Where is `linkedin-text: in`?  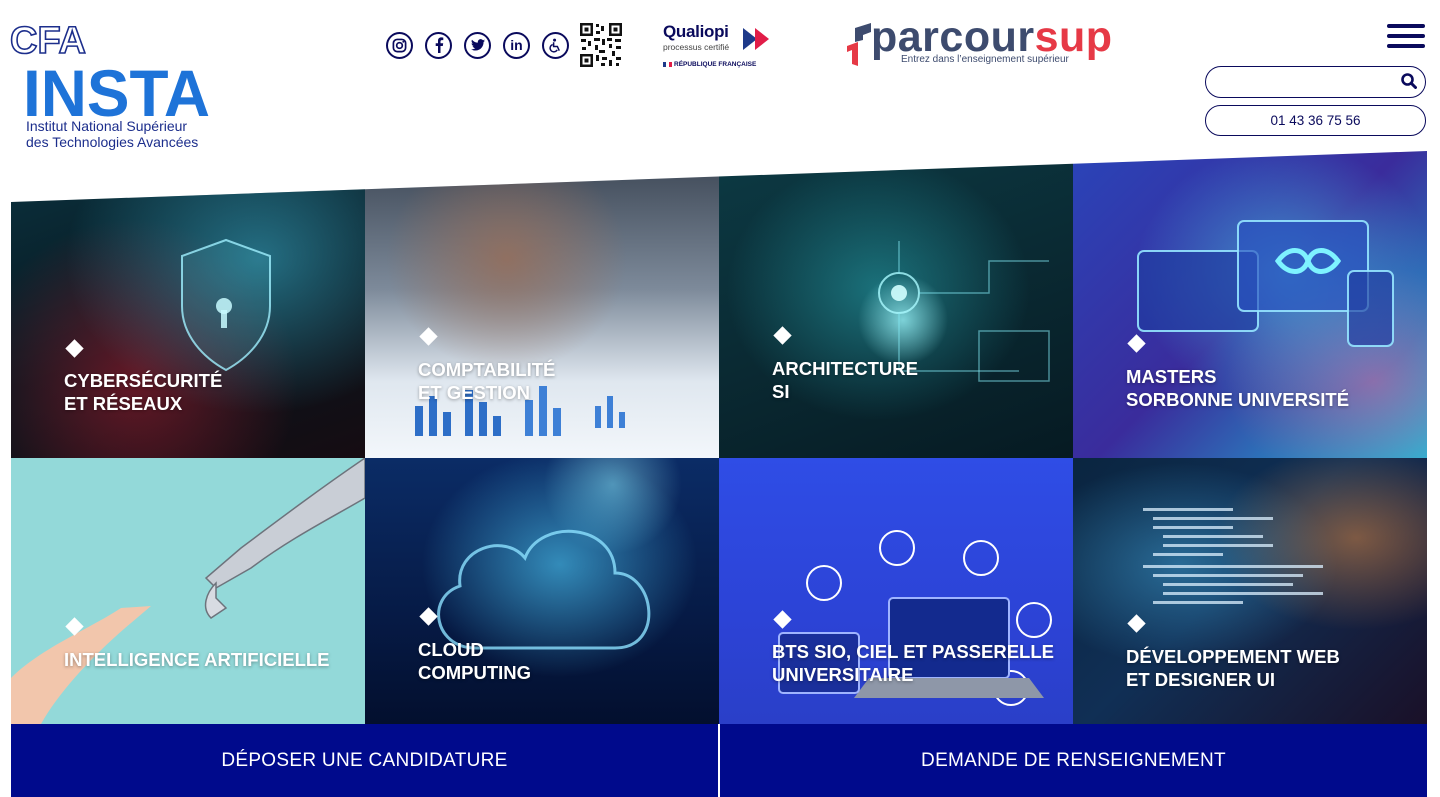 linkedin-text: in is located at coordinates (516, 45).